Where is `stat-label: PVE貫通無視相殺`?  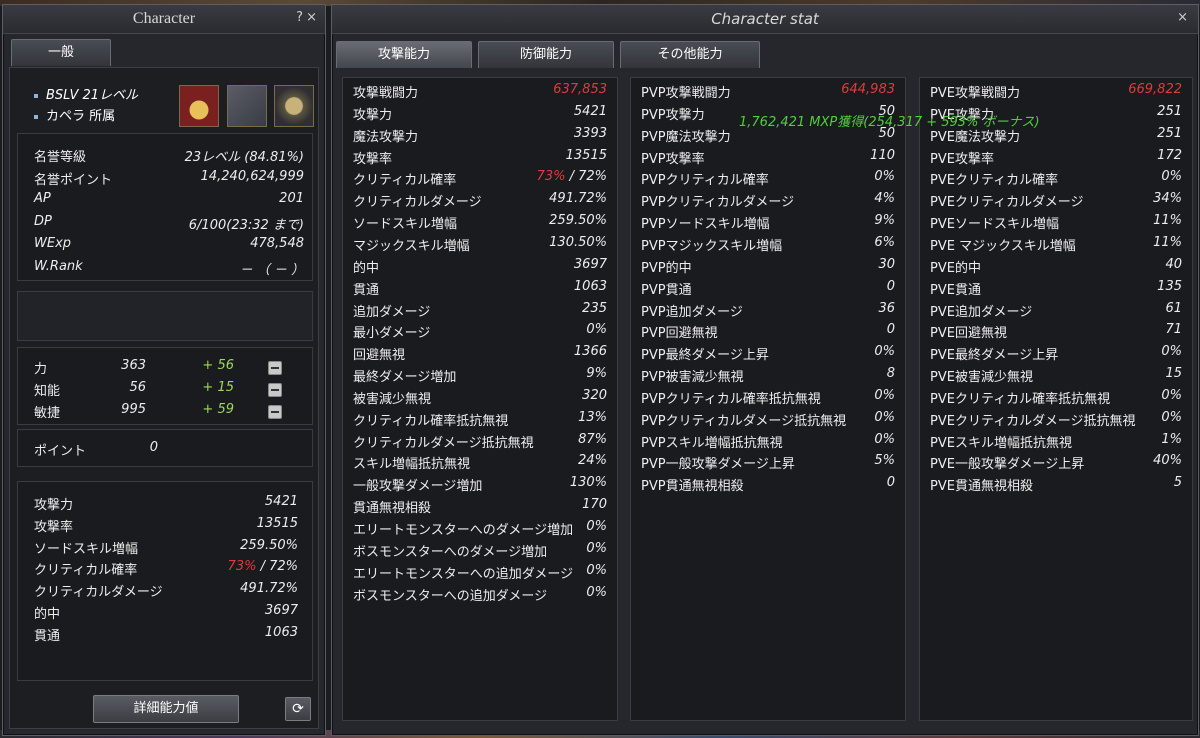 stat-label: PVE貫通無視相殺 is located at coordinates (981, 487).